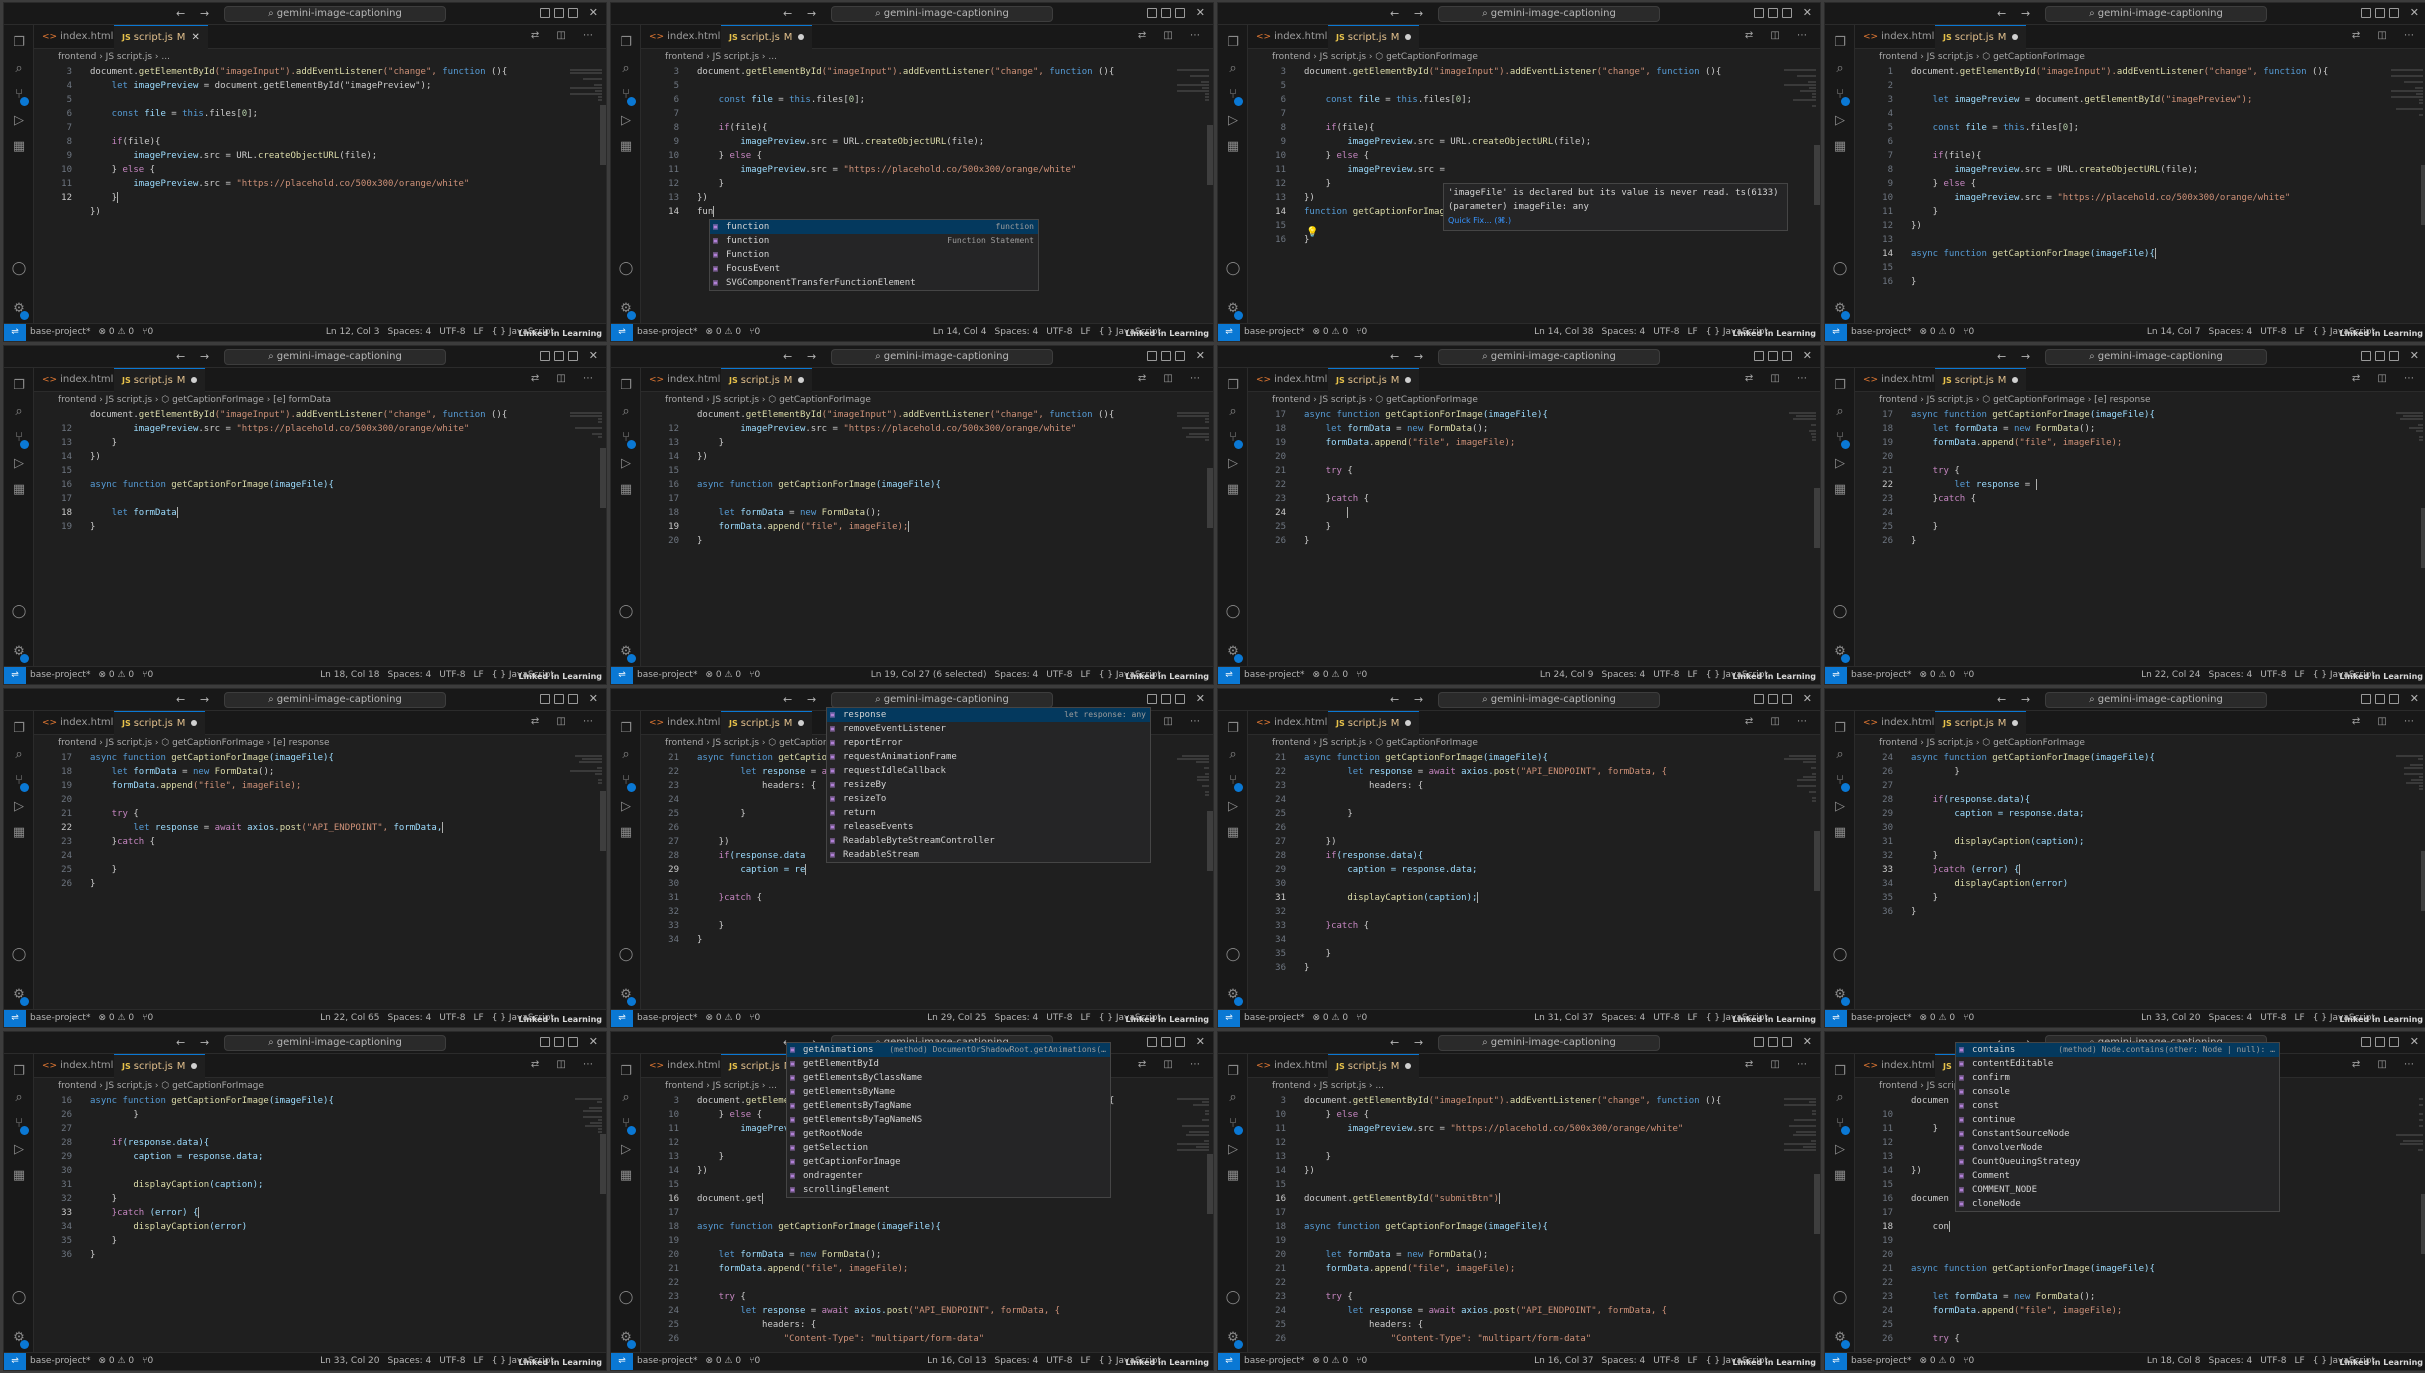  What do you see at coordinates (2117, 1120) in the screenshot?
I see `suggestion-item: ▣ continue` at bounding box center [2117, 1120].